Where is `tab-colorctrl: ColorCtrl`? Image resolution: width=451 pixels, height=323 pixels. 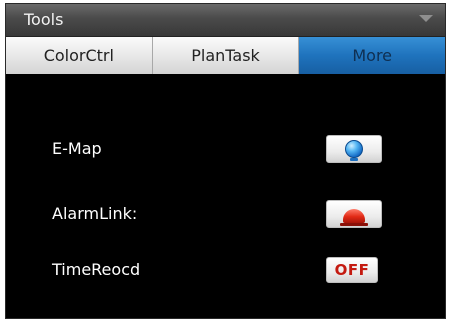 tab-colorctrl: ColorCtrl is located at coordinates (79, 55).